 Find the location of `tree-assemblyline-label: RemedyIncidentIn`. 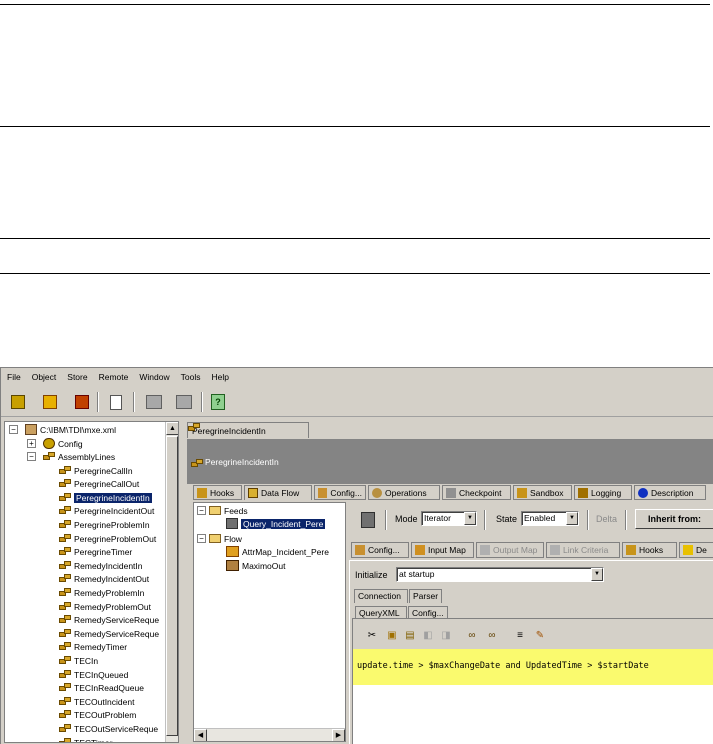

tree-assemblyline-label: RemedyIncidentIn is located at coordinates (108, 565).